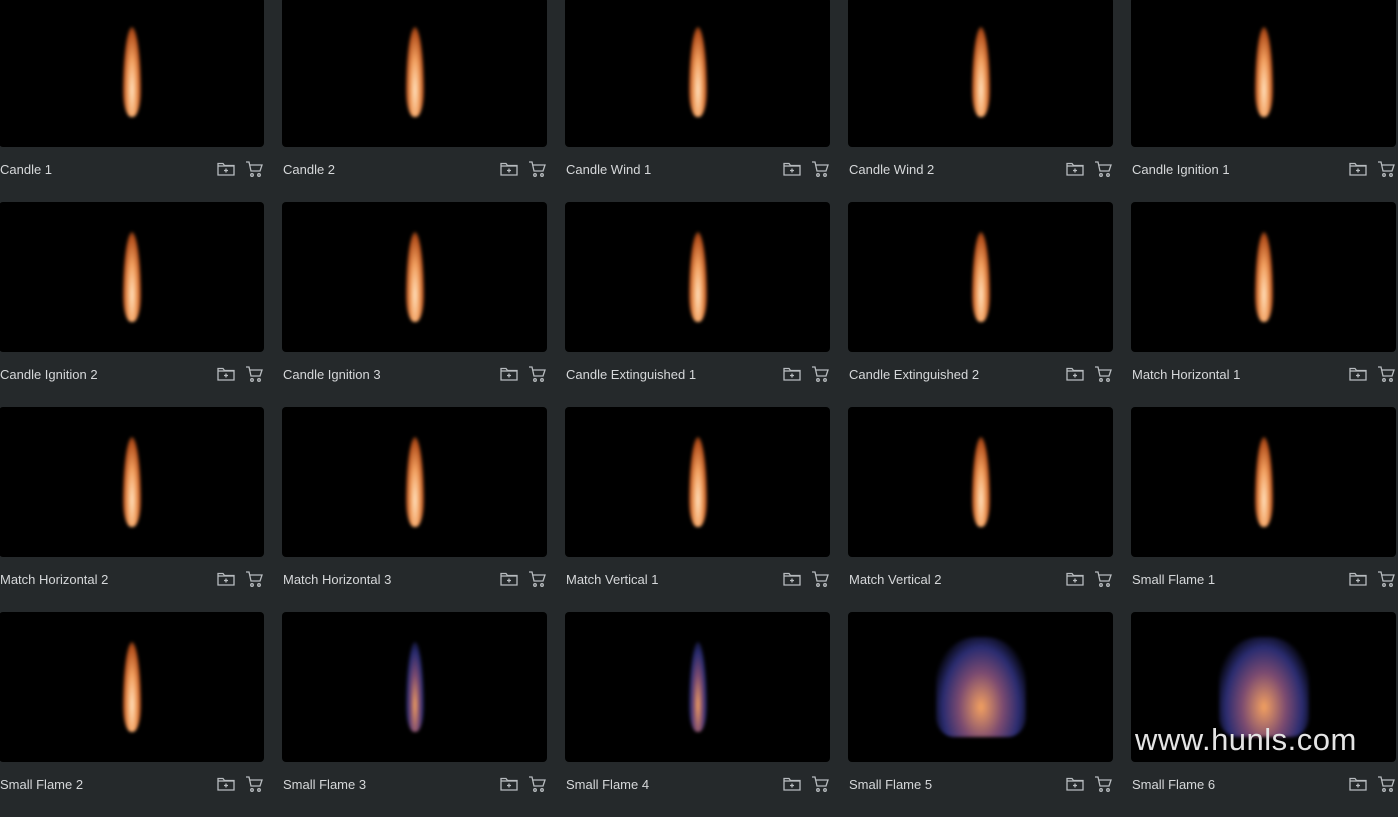 The width and height of the screenshot is (1398, 817). What do you see at coordinates (631, 374) in the screenshot?
I see `asset-title: Candle Extinguished 1` at bounding box center [631, 374].